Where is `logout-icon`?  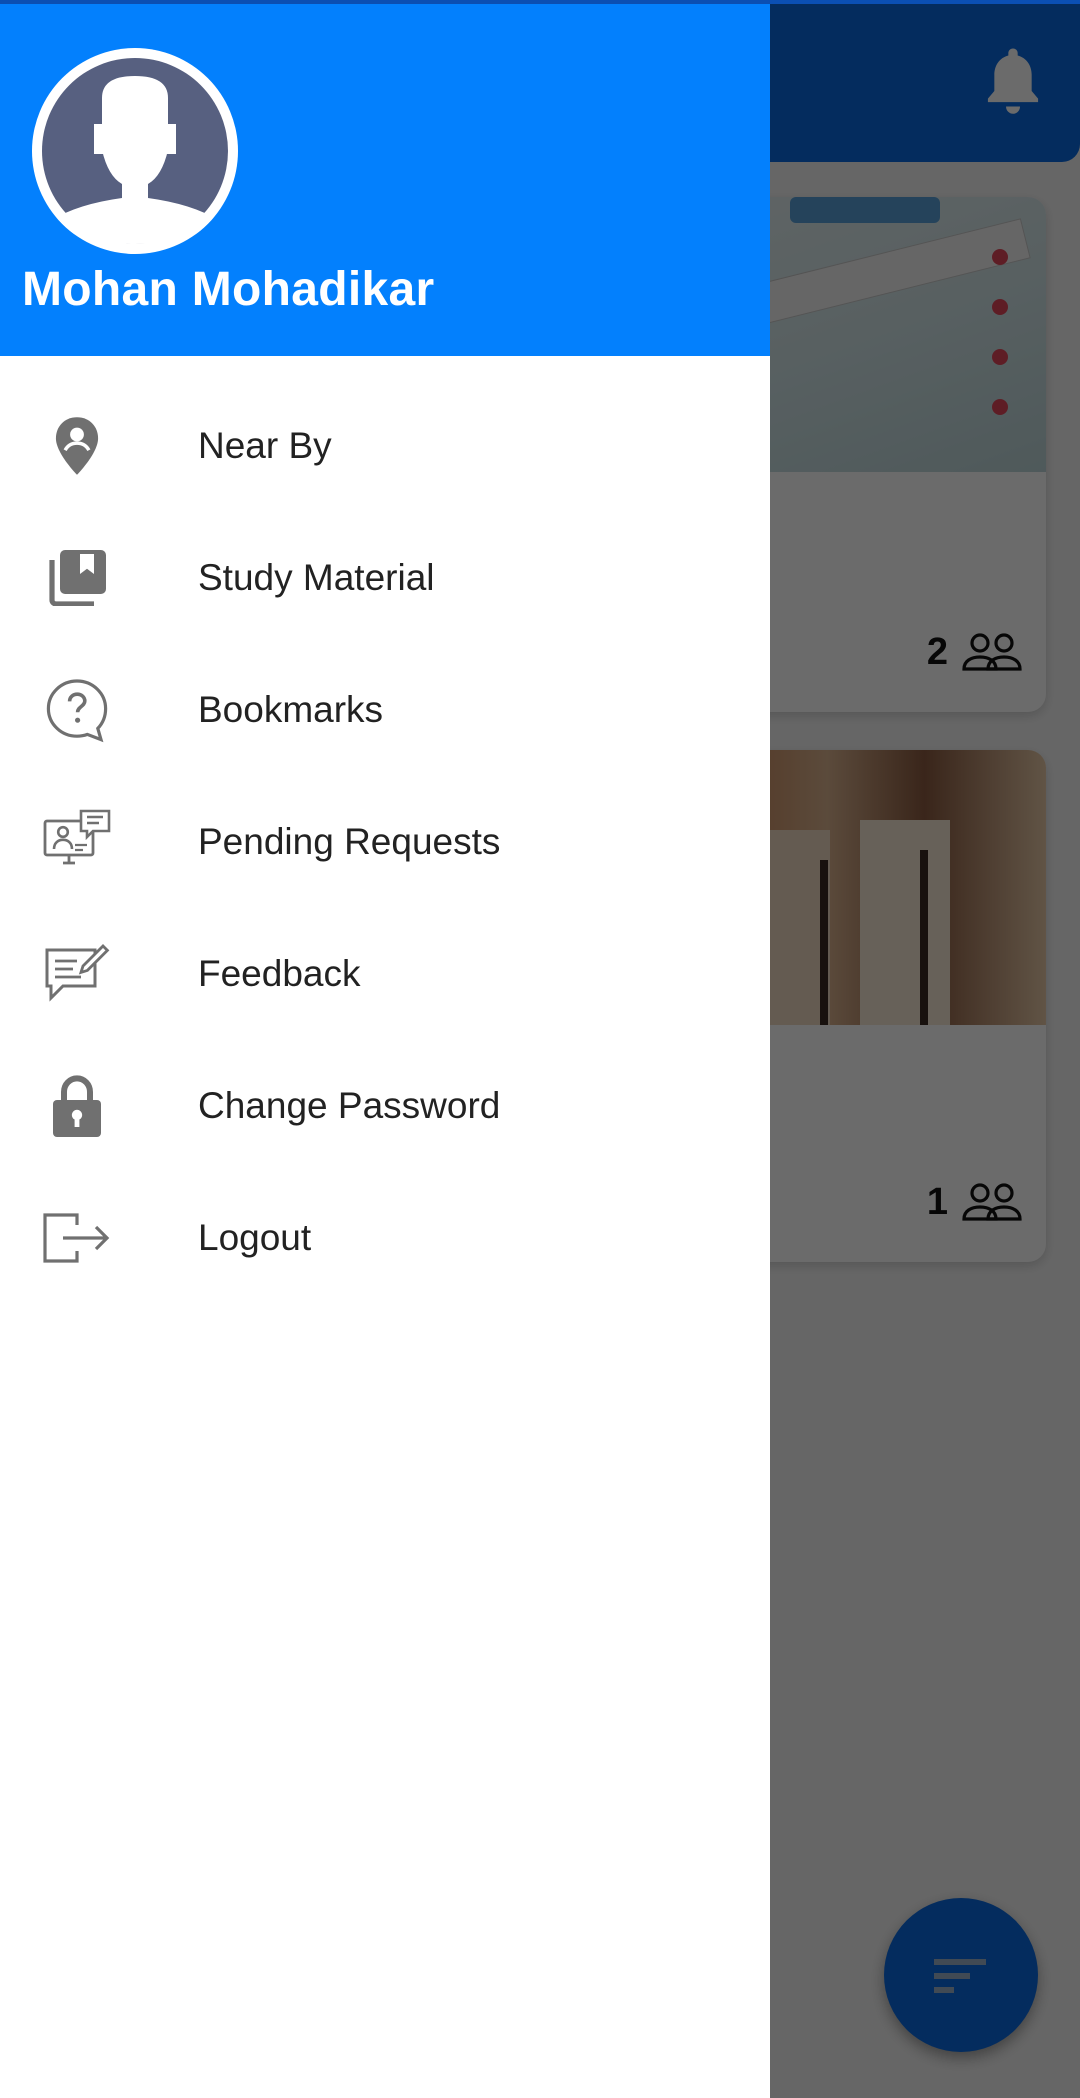 logout-icon is located at coordinates (77, 1238).